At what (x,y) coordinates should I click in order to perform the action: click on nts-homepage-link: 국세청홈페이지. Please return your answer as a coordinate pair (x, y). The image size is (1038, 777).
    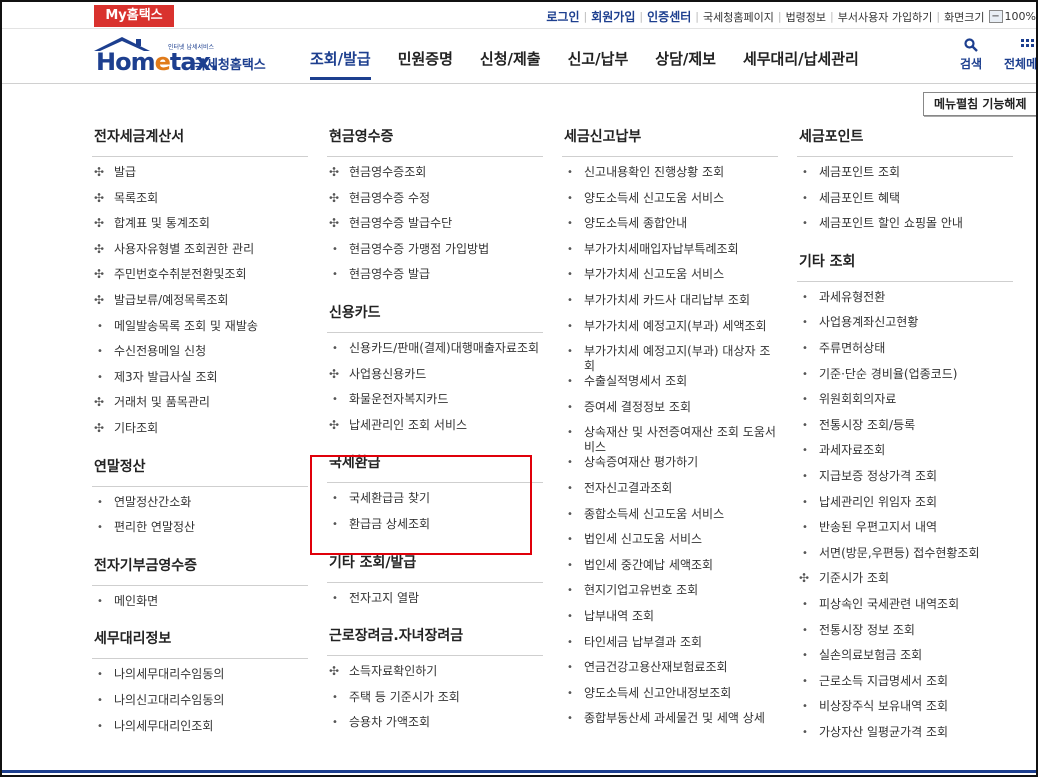
    Looking at the image, I should click on (738, 17).